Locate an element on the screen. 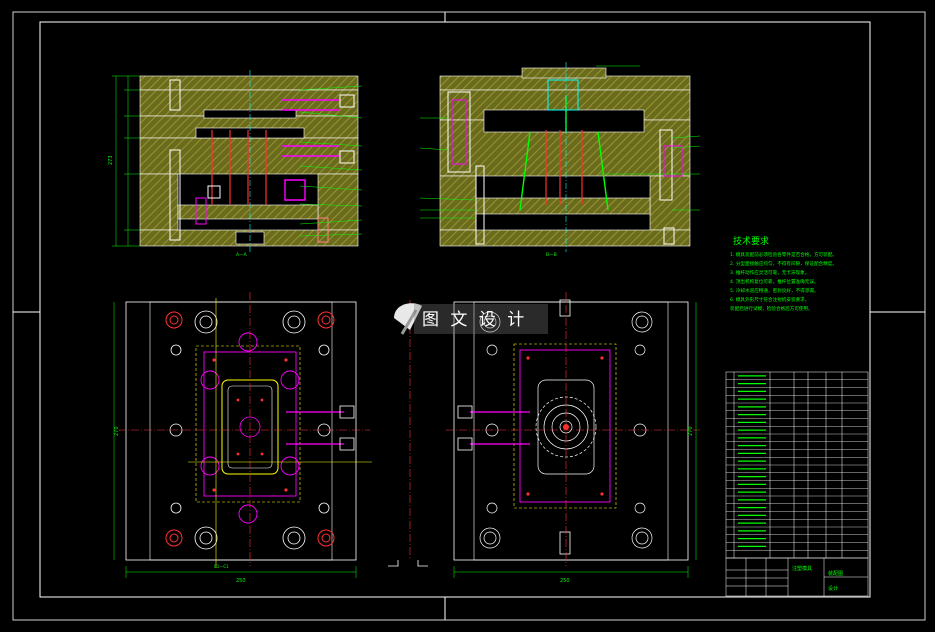 The height and width of the screenshot is (632, 935). tech-requirement-line: 装配后进行试模，检验合格后方可使用。 is located at coordinates (771, 309).